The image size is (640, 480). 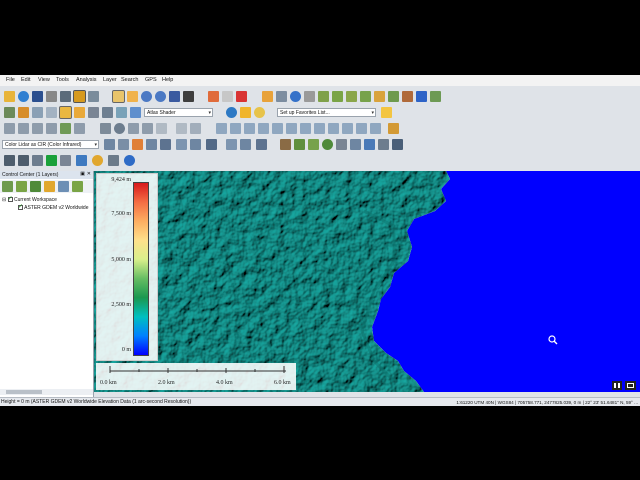 What do you see at coordinates (285, 144) in the screenshot?
I see `mountain-icon` at bounding box center [285, 144].